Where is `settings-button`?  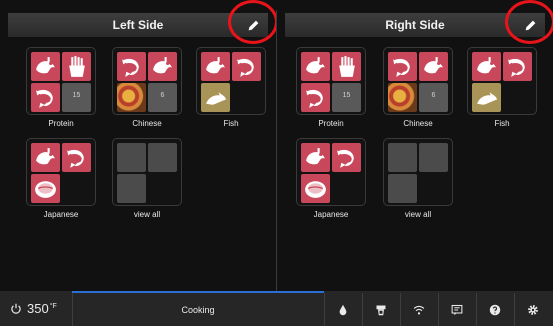 settings-button is located at coordinates (533, 309).